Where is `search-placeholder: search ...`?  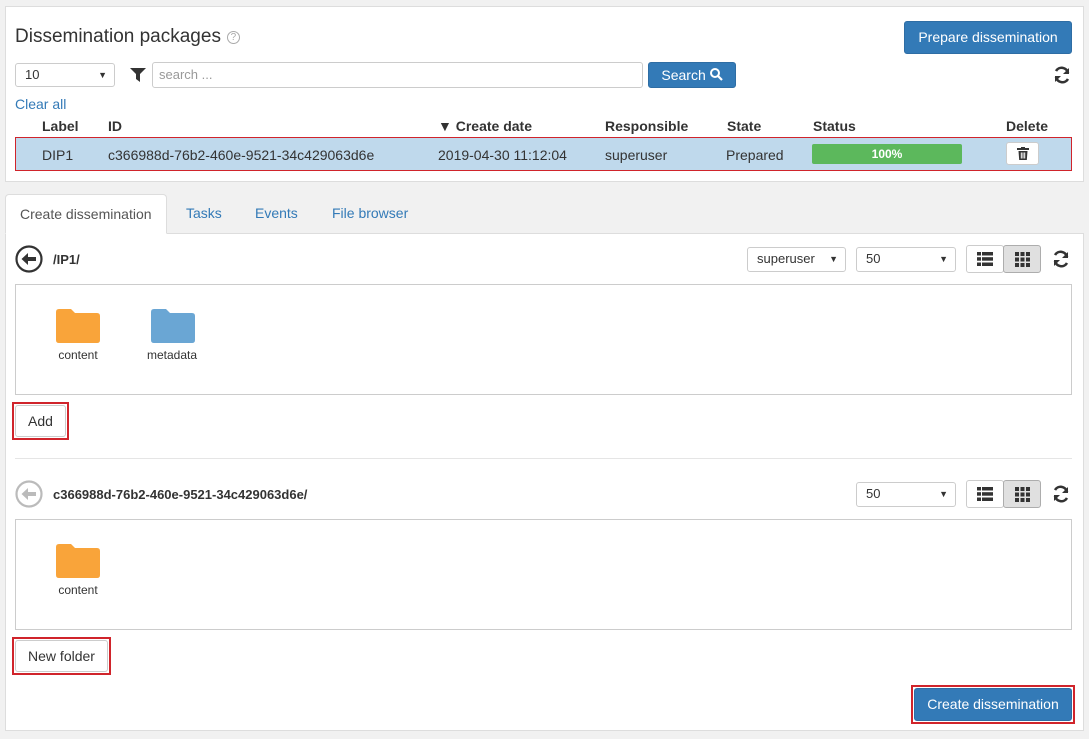 search-placeholder: search ... is located at coordinates (186, 74).